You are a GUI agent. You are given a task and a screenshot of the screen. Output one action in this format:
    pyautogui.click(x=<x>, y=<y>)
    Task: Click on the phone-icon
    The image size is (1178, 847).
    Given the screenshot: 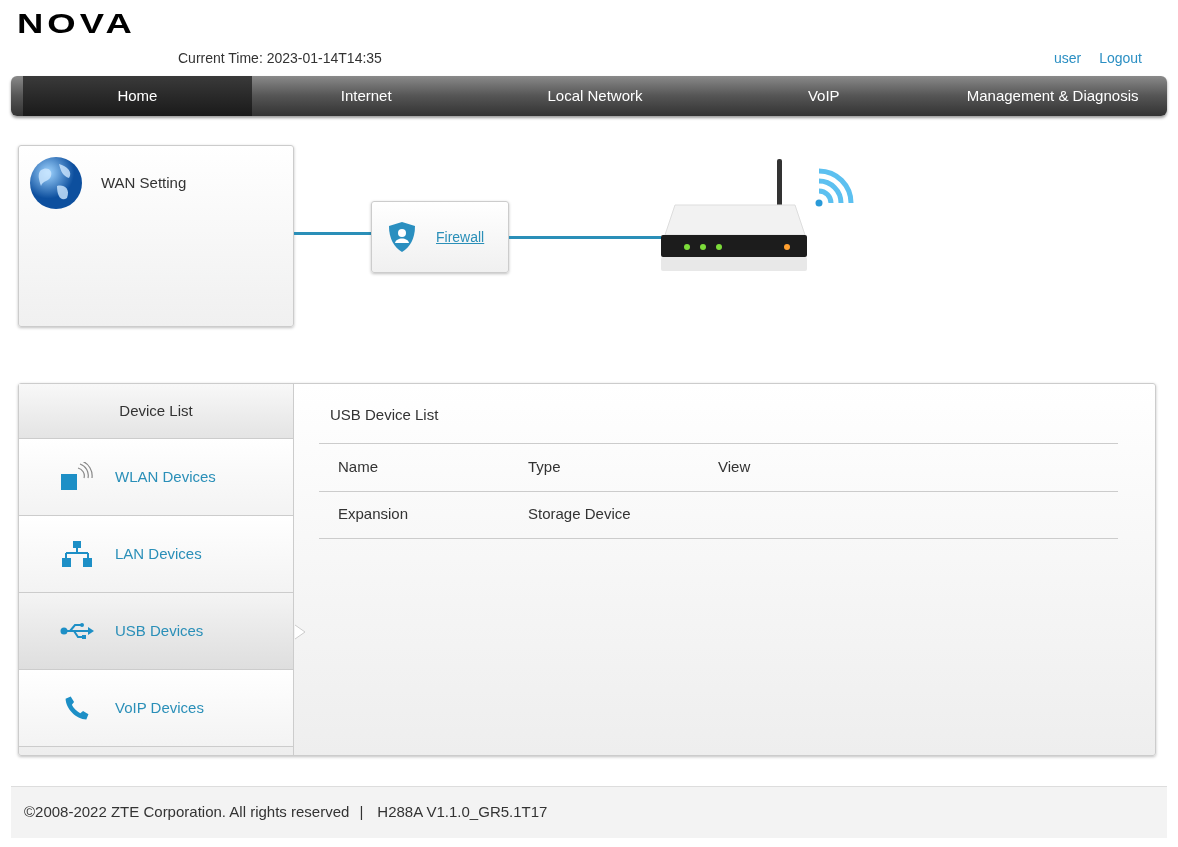 What is the action you would take?
    pyautogui.click(x=77, y=708)
    